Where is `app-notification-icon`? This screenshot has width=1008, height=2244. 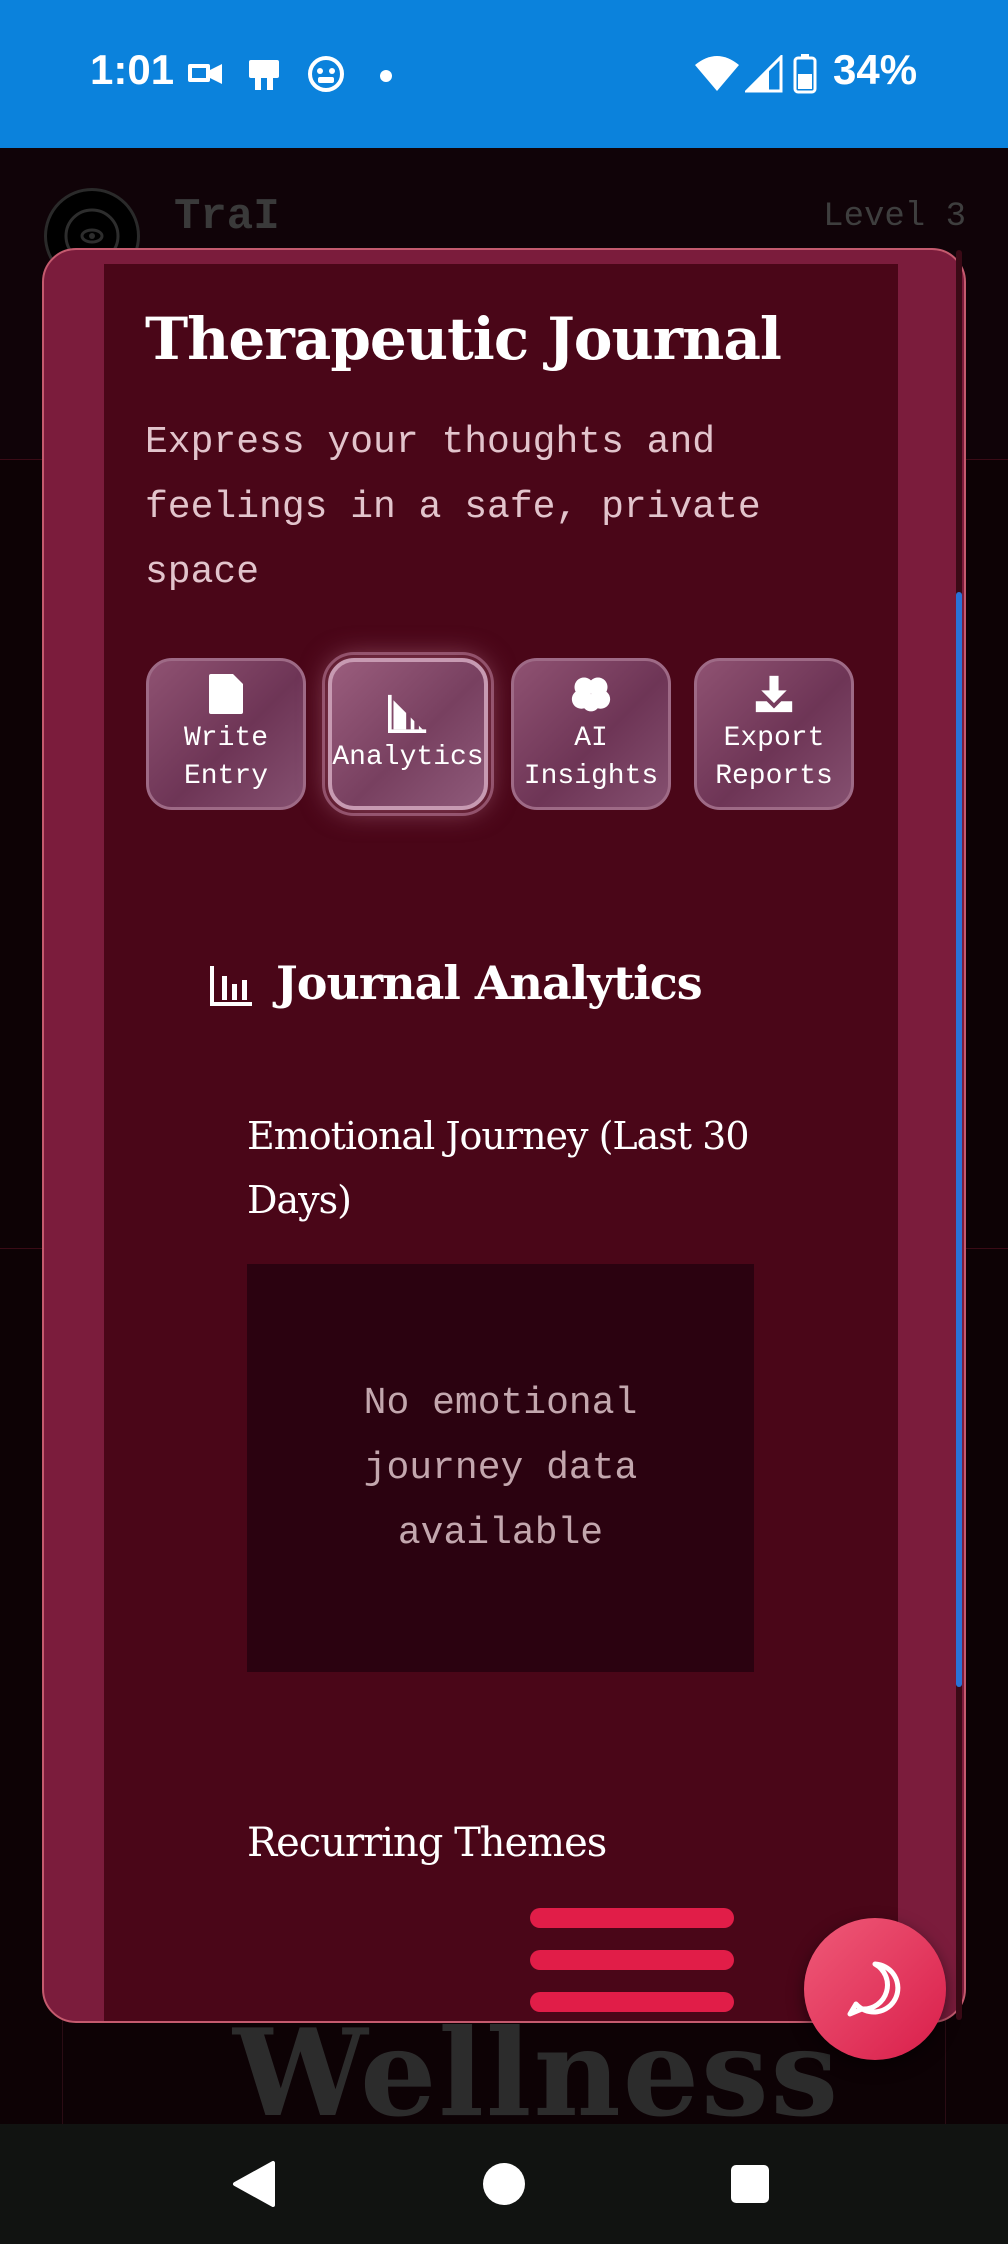 app-notification-icon is located at coordinates (326, 74).